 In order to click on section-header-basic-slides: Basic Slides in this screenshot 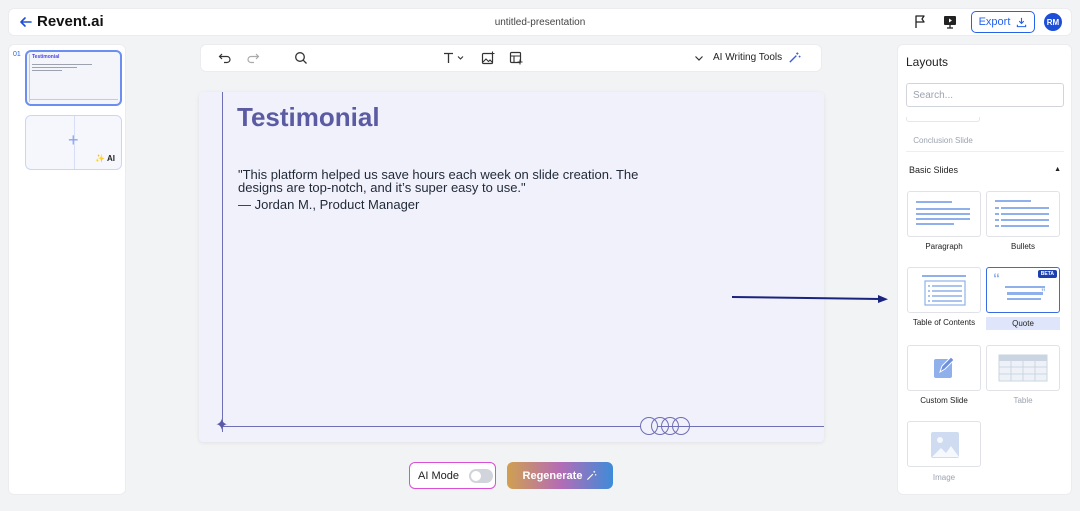, I will do `click(933, 170)`.